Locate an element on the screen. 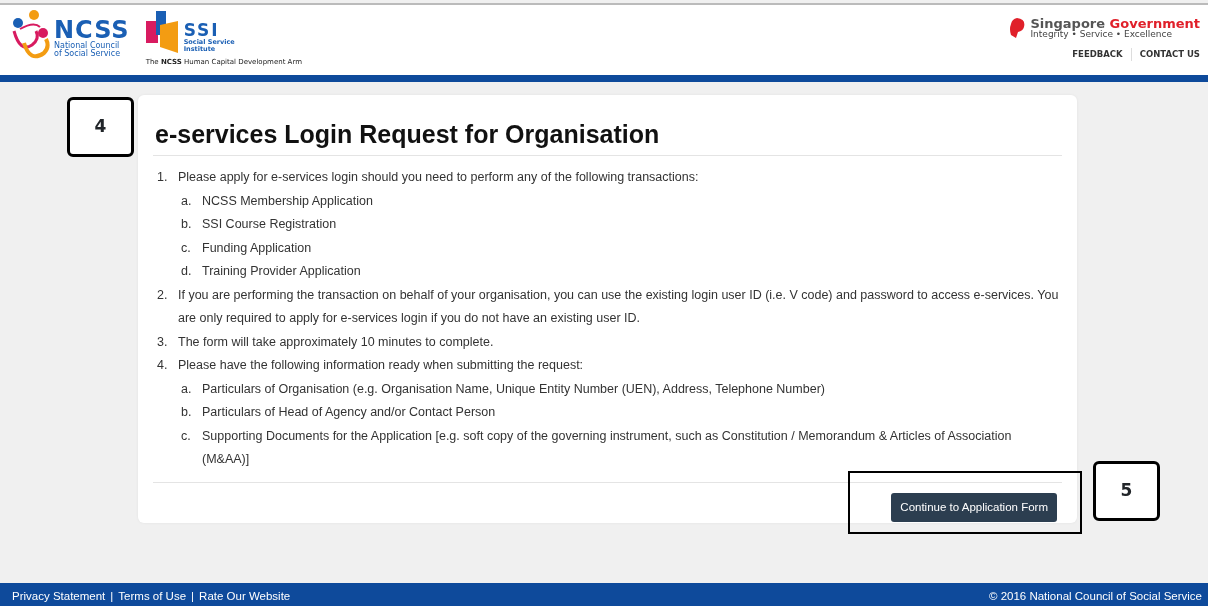  list-text: Please apply for e-services login should you need to perform any of the following transactions: is located at coordinates (438, 177).